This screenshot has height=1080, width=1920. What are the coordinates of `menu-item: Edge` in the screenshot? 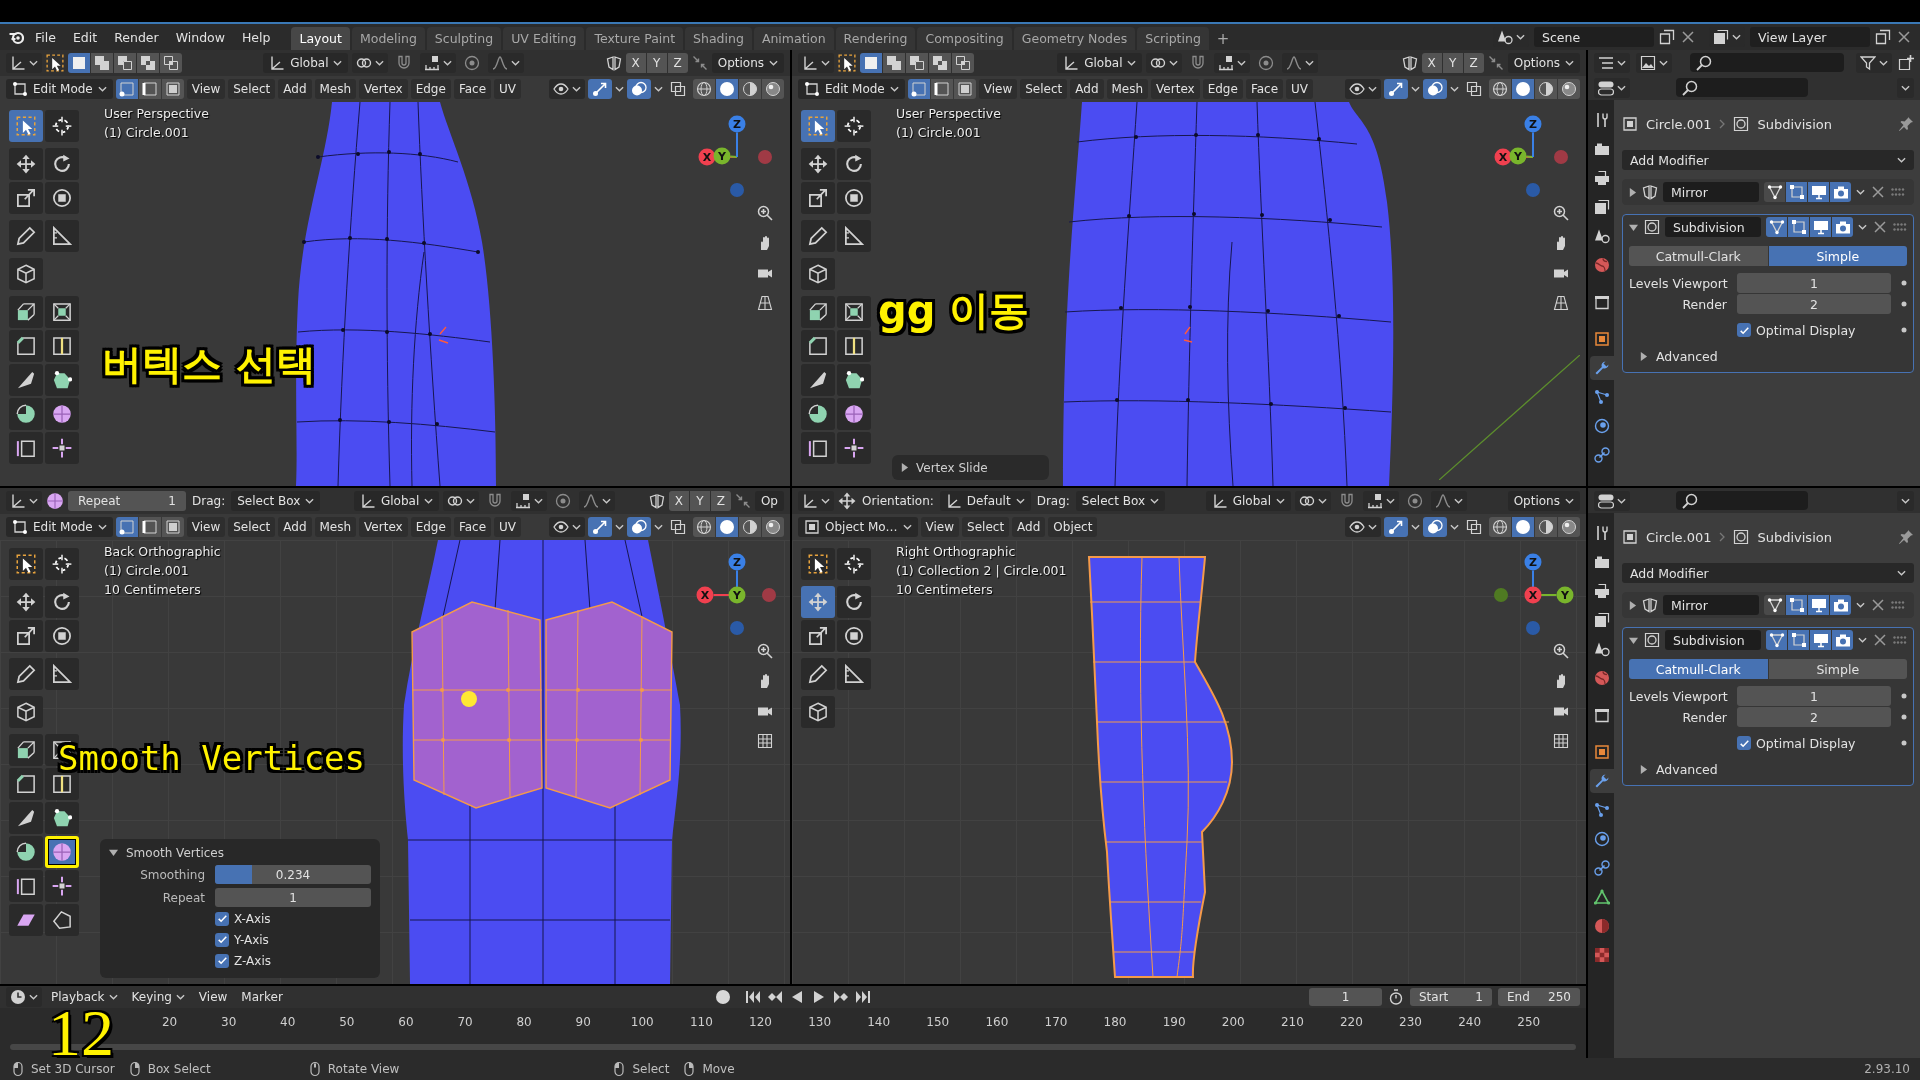 It's located at (1222, 89).